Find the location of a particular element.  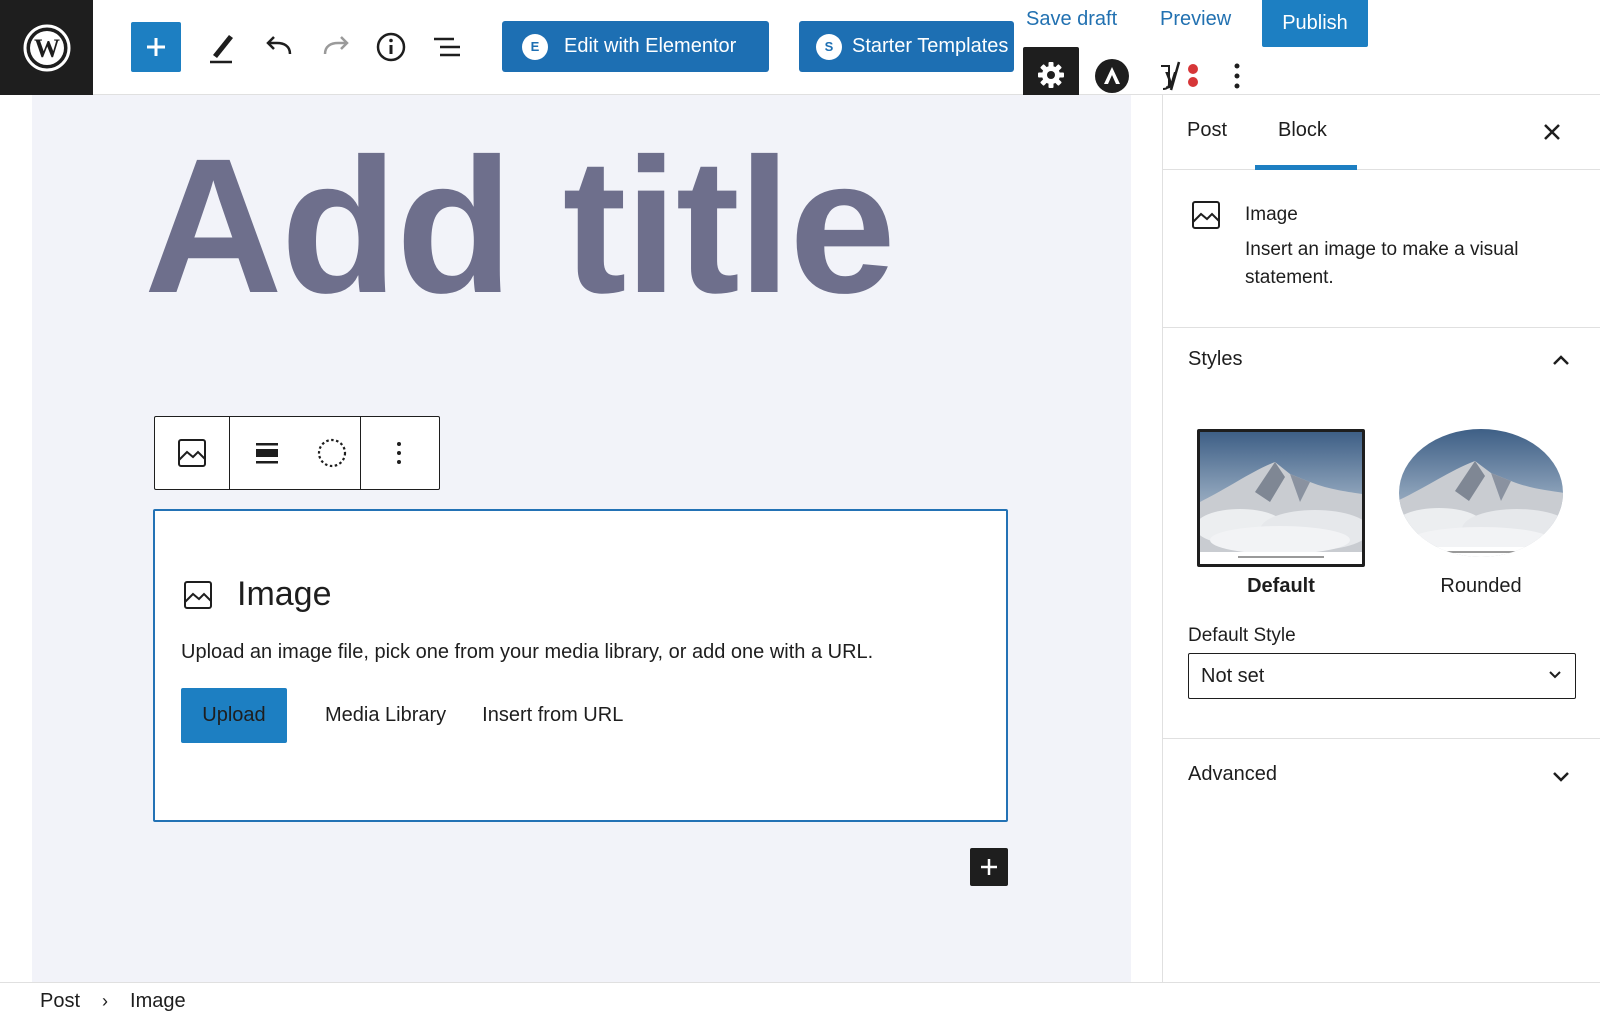

image-block-actions: Upload Media Library Insert from URL is located at coordinates (407, 715).